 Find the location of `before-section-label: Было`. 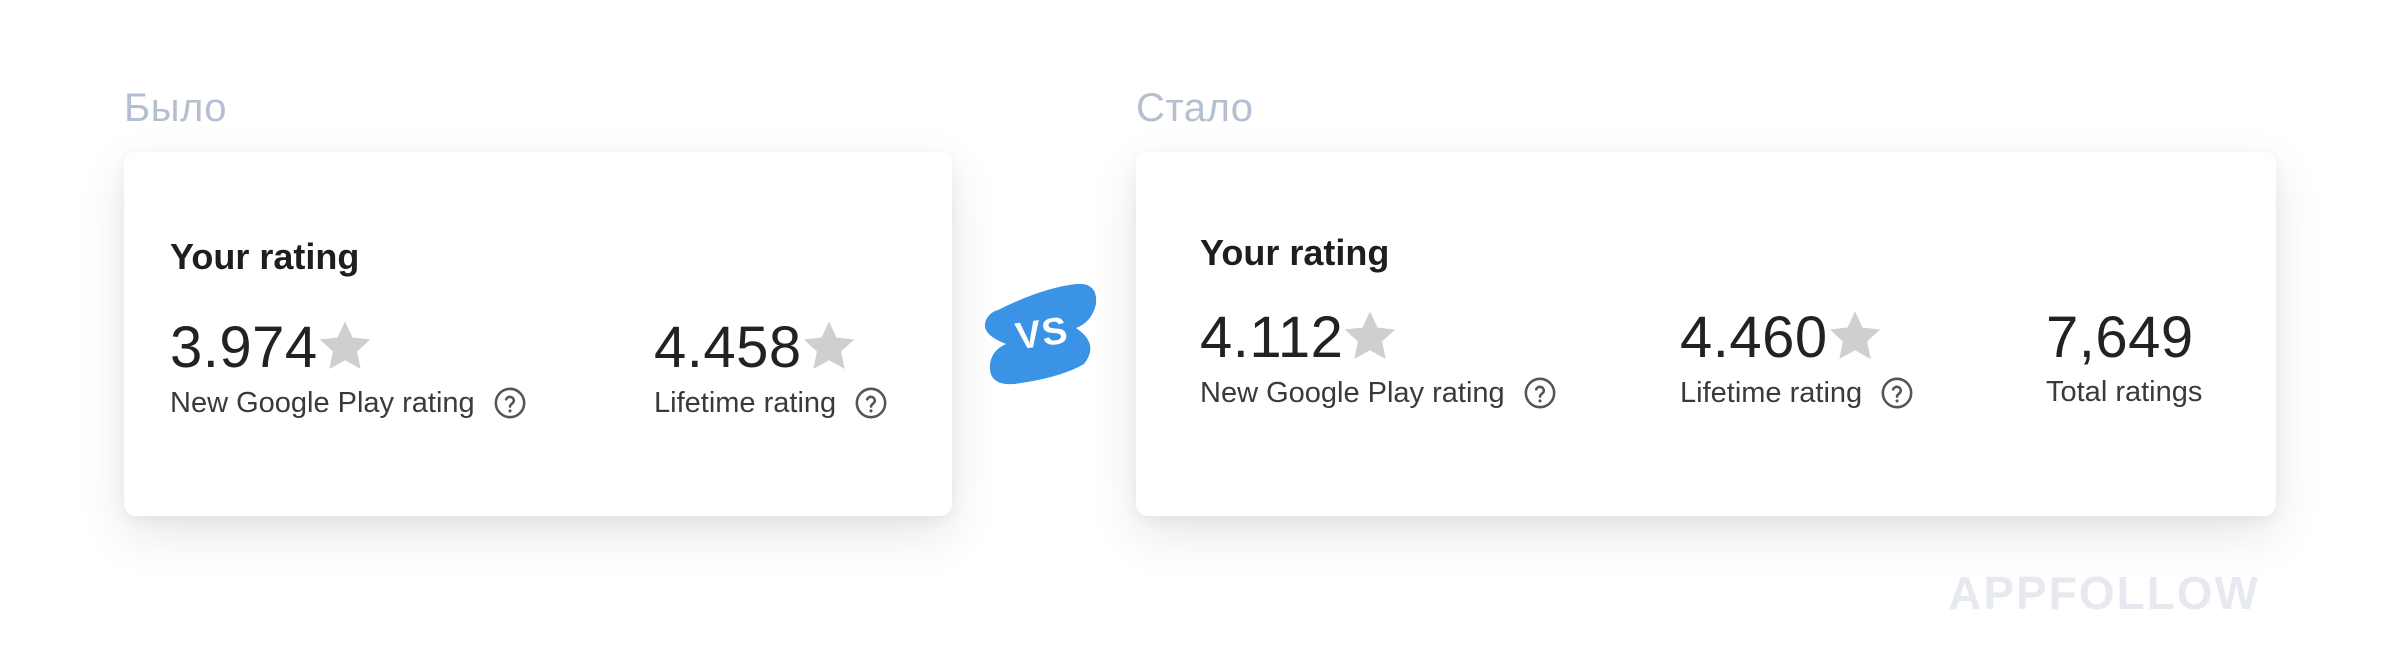

before-section-label: Было is located at coordinates (176, 108).